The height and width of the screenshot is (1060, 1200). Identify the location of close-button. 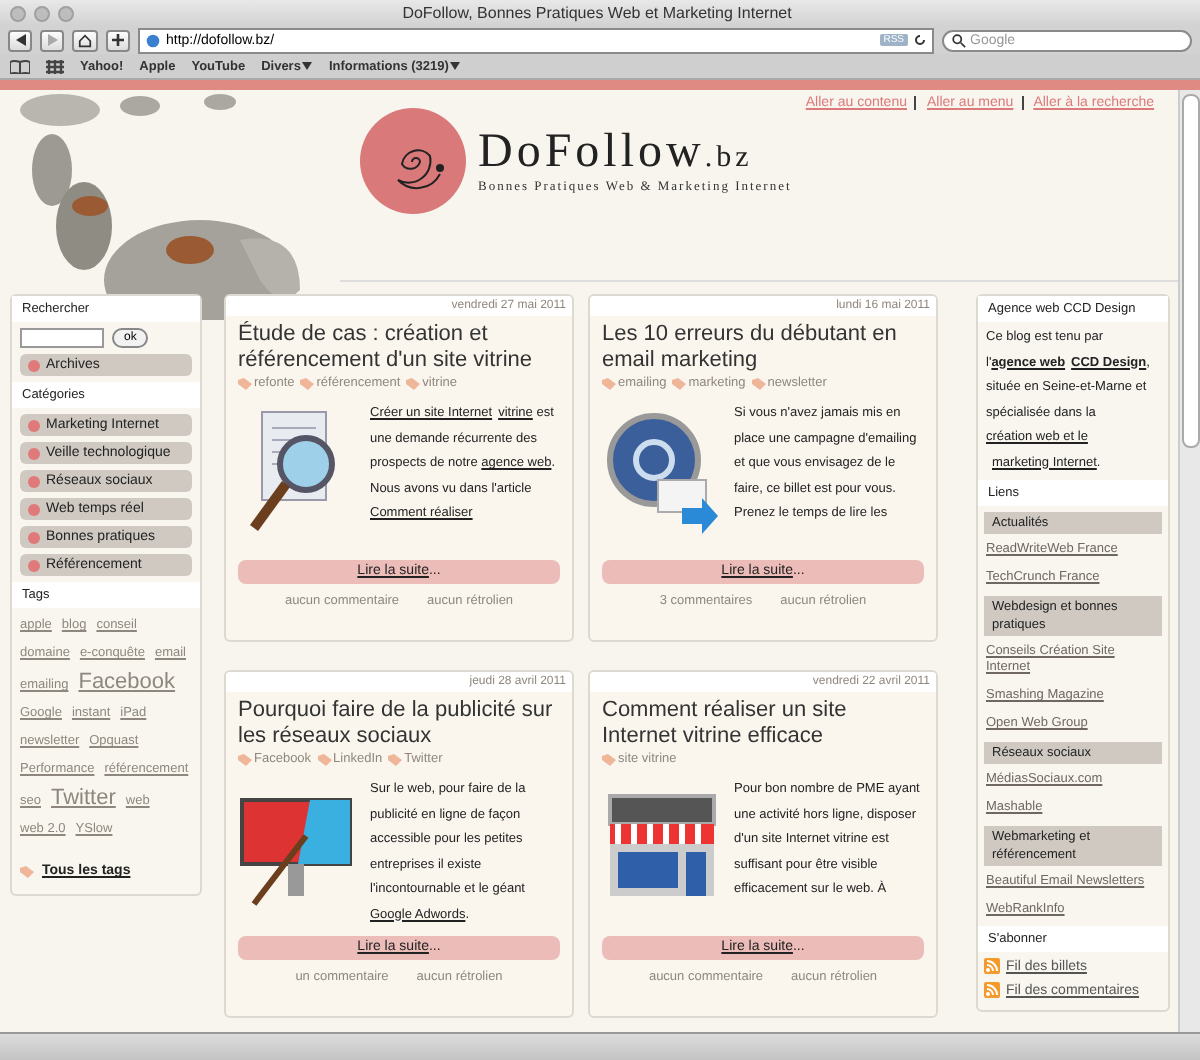
(18, 13).